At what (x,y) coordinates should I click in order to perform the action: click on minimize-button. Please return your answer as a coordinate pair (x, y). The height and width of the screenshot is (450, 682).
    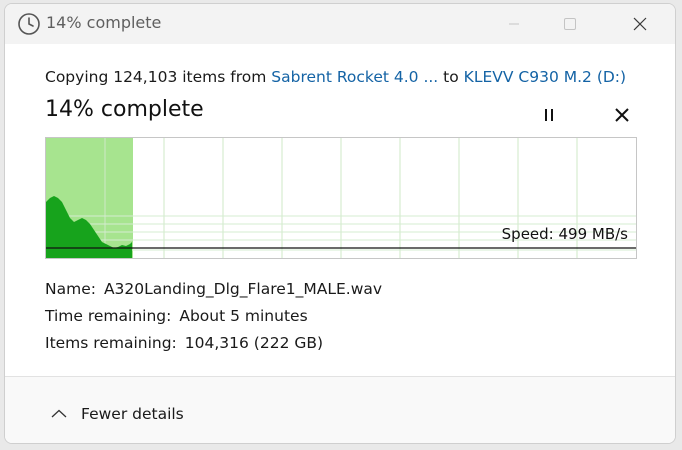
    Looking at the image, I should click on (514, 24).